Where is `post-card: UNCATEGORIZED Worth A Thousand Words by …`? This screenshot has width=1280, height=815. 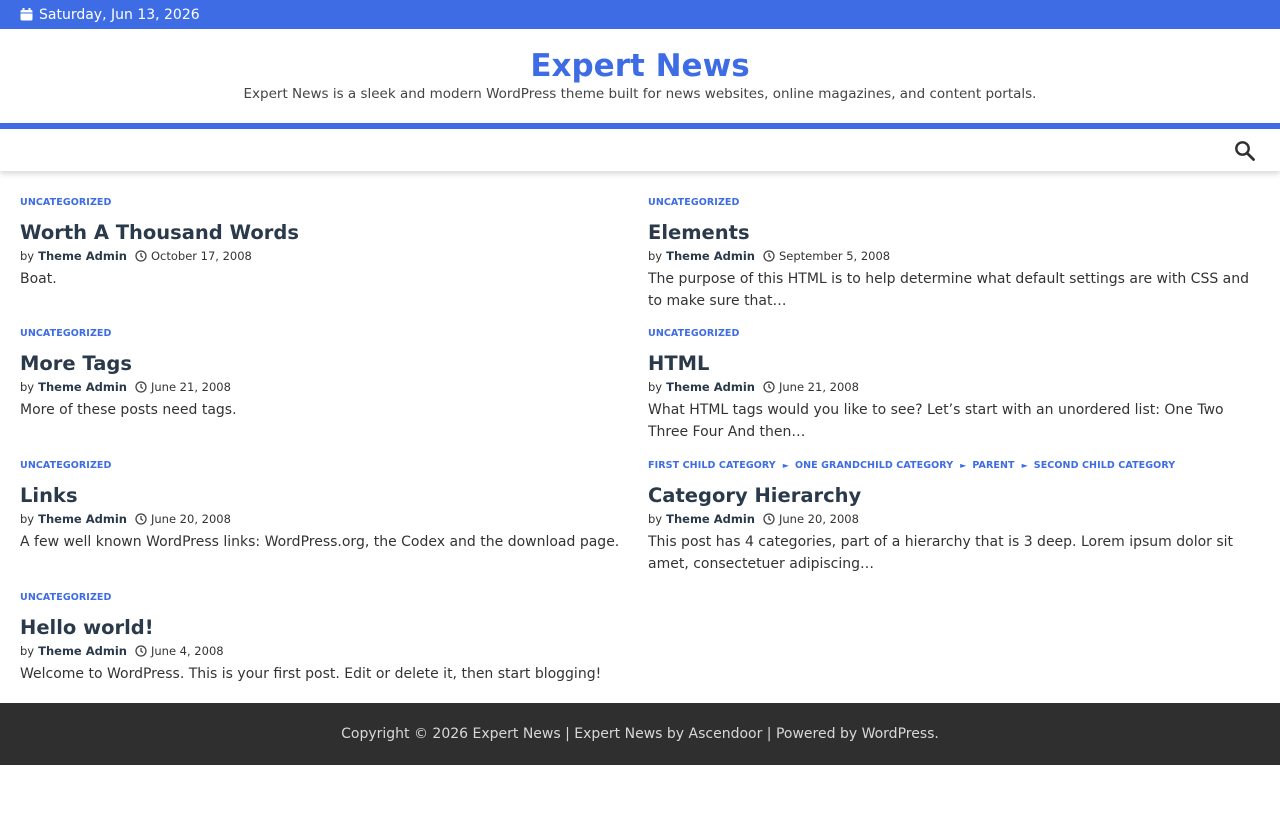
post-card: UNCATEGORIZED Worth A Thousand Words by … is located at coordinates (330, 243).